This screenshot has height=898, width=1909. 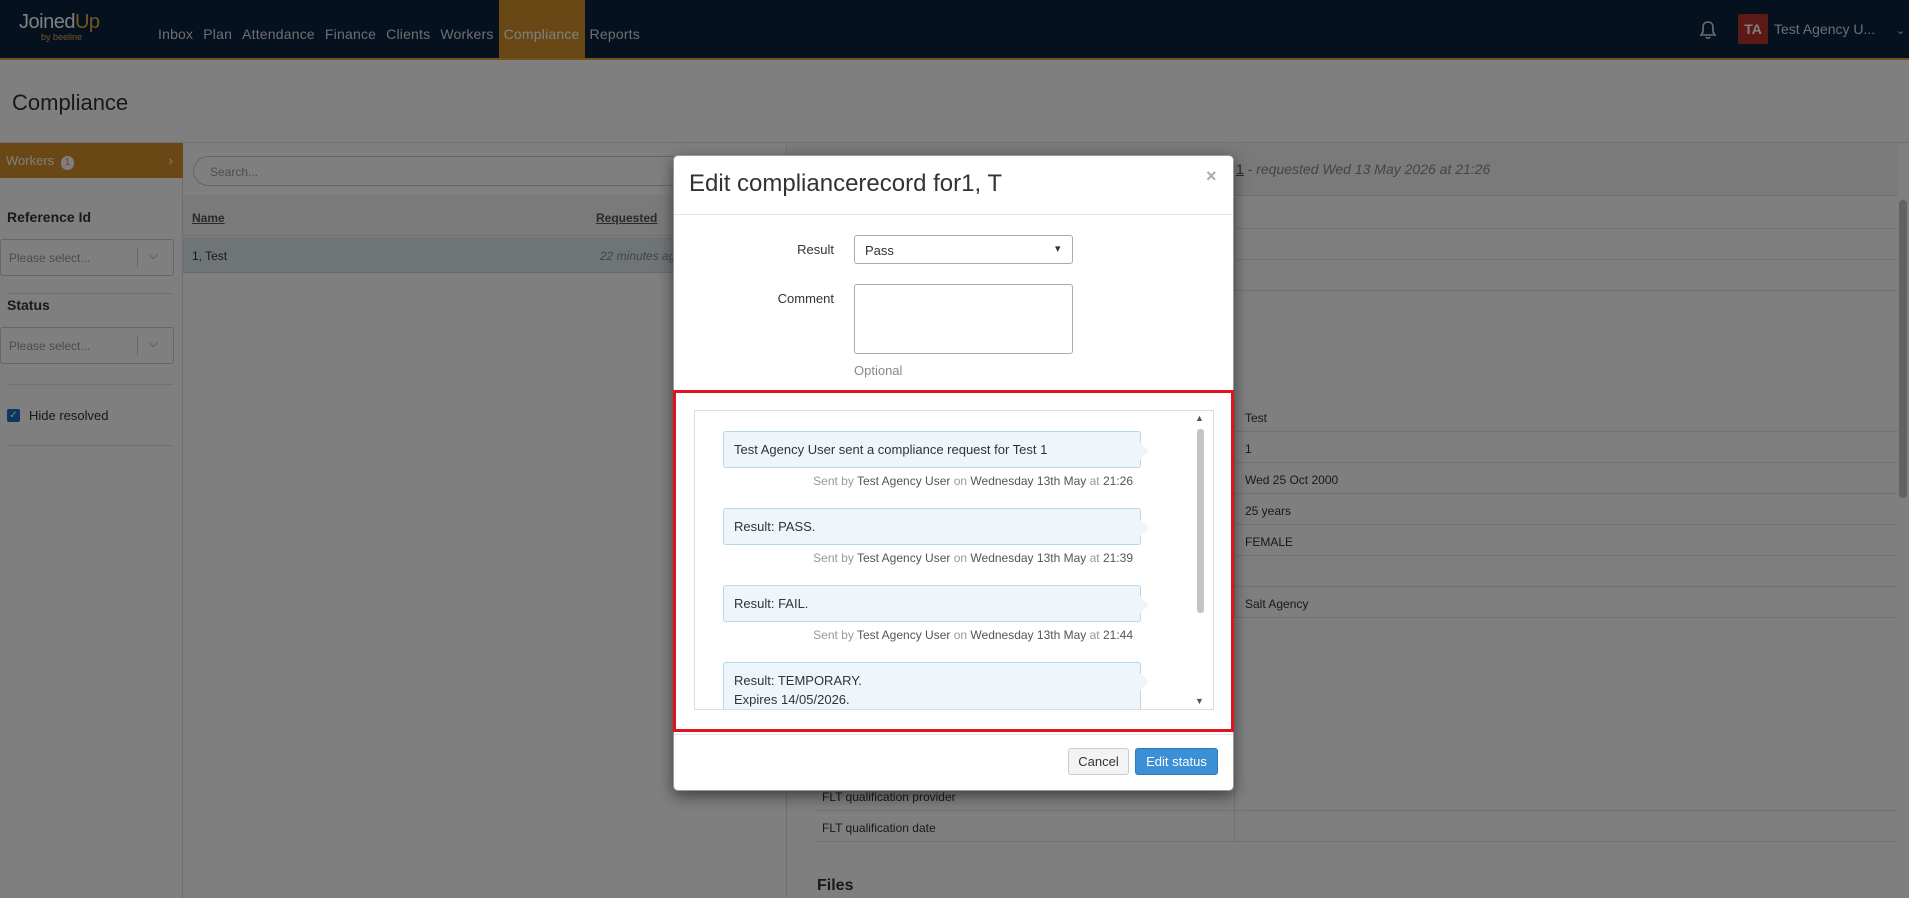 I want to click on meta-time: 21:44, so click(x=1117, y=635).